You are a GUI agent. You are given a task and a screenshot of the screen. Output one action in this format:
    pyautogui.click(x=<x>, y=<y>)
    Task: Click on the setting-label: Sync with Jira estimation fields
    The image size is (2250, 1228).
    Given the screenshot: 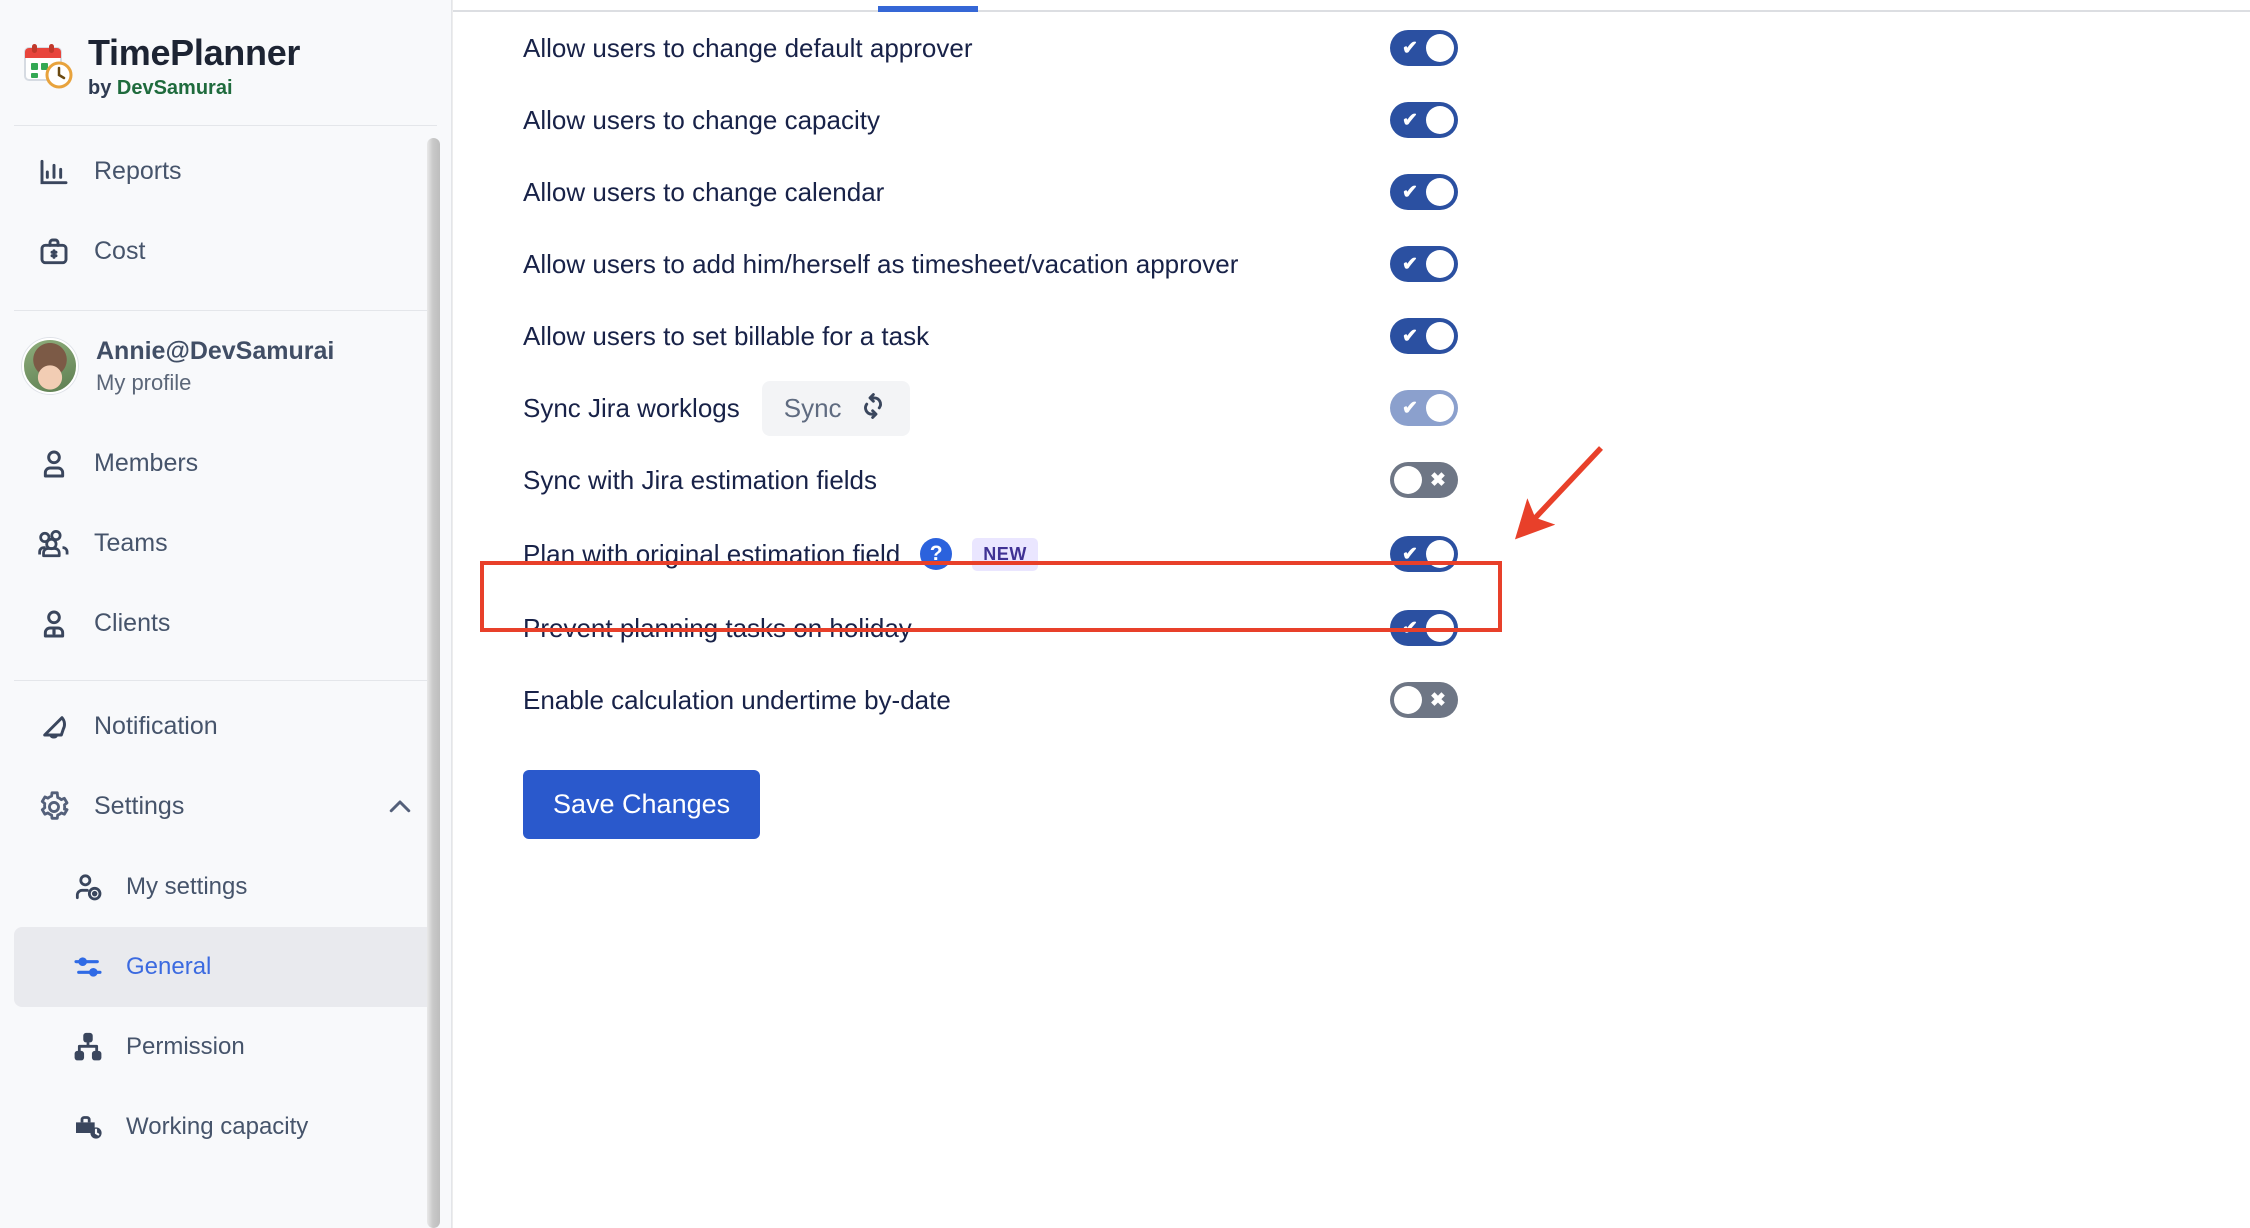 What is the action you would take?
    pyautogui.click(x=700, y=479)
    